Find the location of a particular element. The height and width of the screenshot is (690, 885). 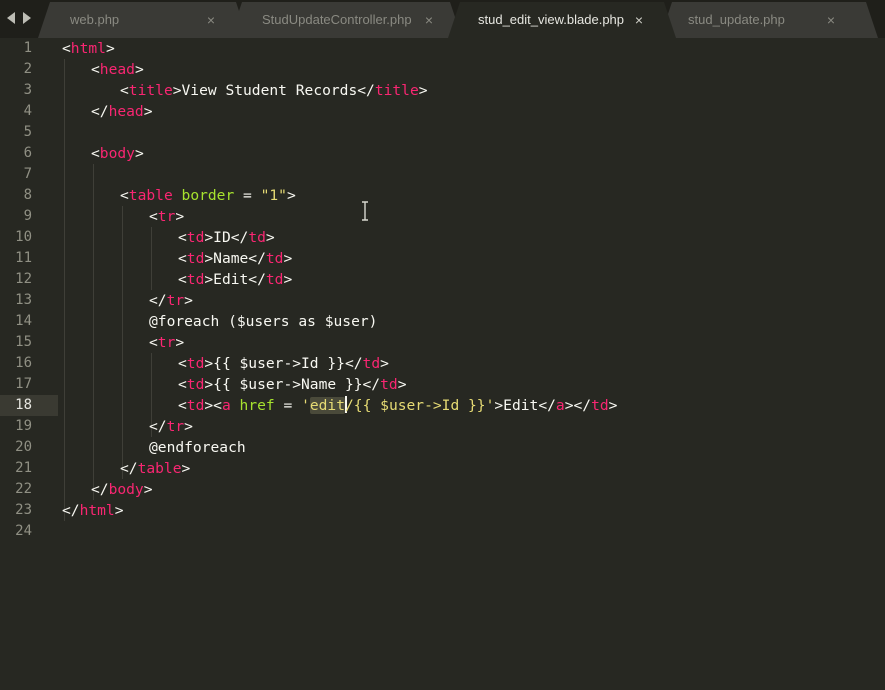

string-token: ' is located at coordinates (305, 405).